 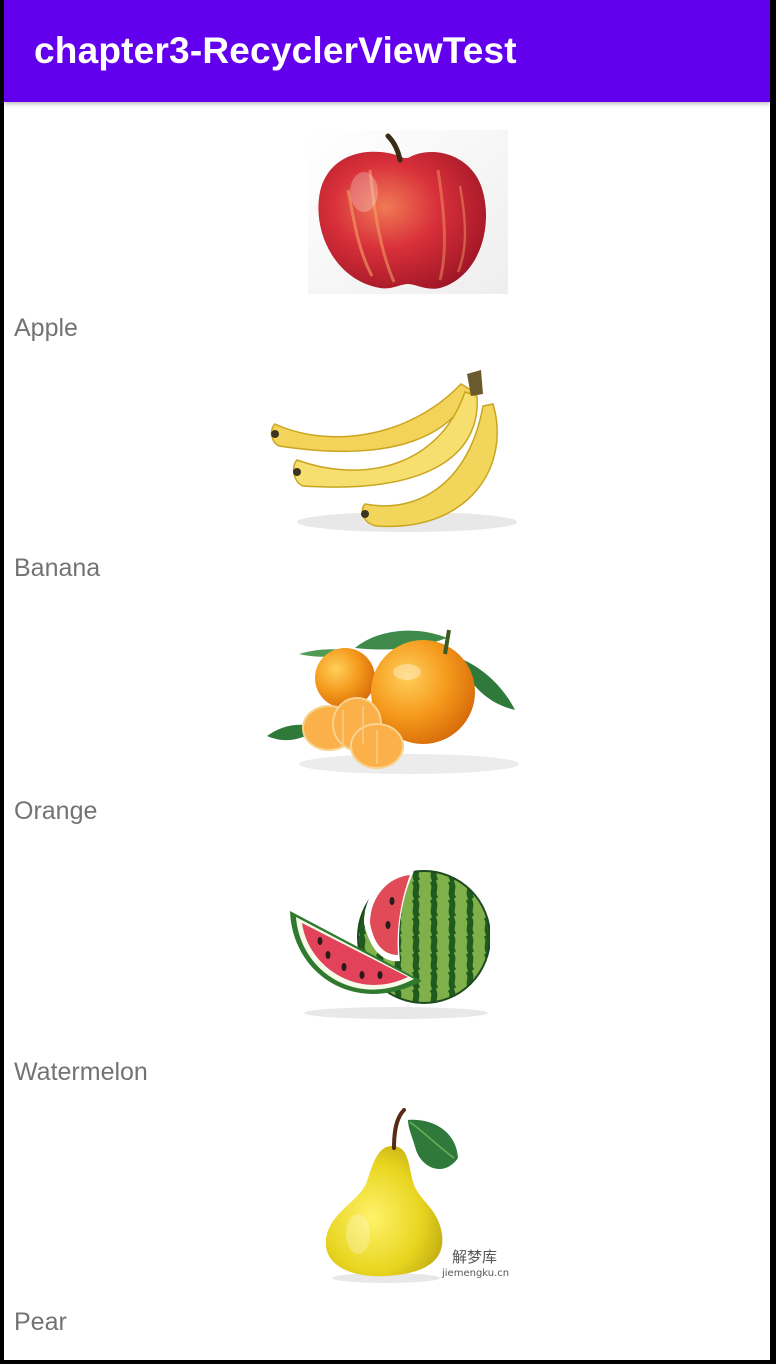 I want to click on app-bar: chapter3-RecyclerViewTest, so click(x=387, y=51).